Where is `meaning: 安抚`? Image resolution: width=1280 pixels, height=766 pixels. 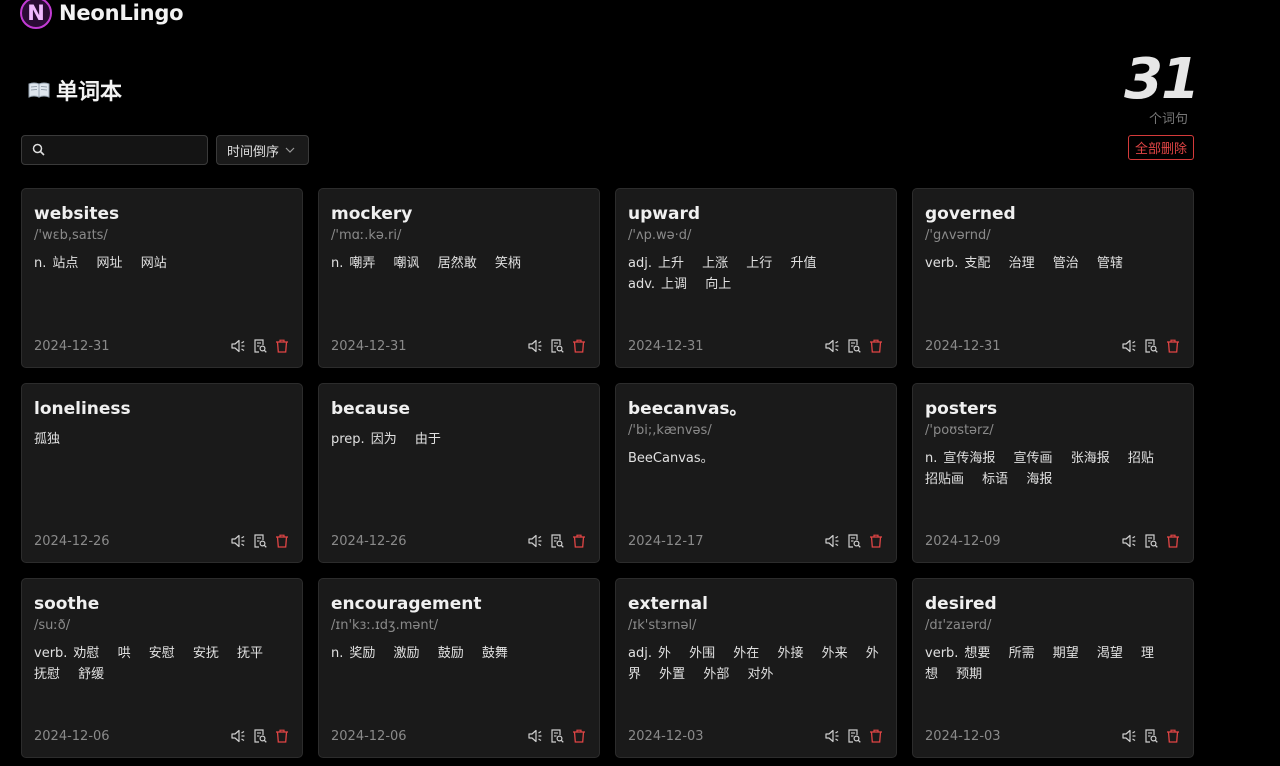
meaning: 安抚 is located at coordinates (205, 653).